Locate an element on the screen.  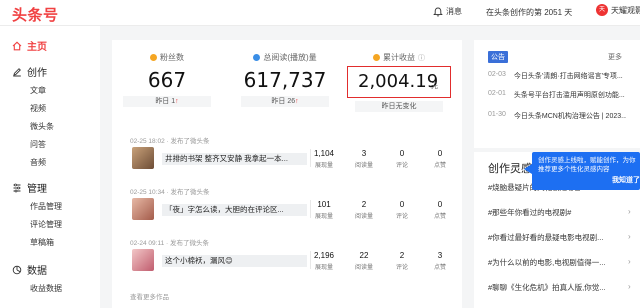
stat-label: 累计收益 ⓘ is located at coordinates (399, 57).